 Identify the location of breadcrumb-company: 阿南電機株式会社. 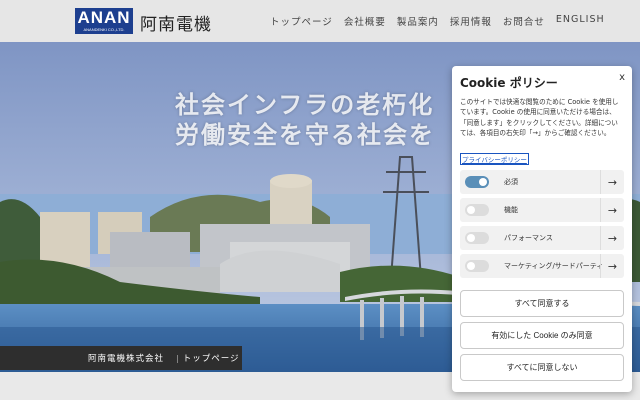
(126, 358).